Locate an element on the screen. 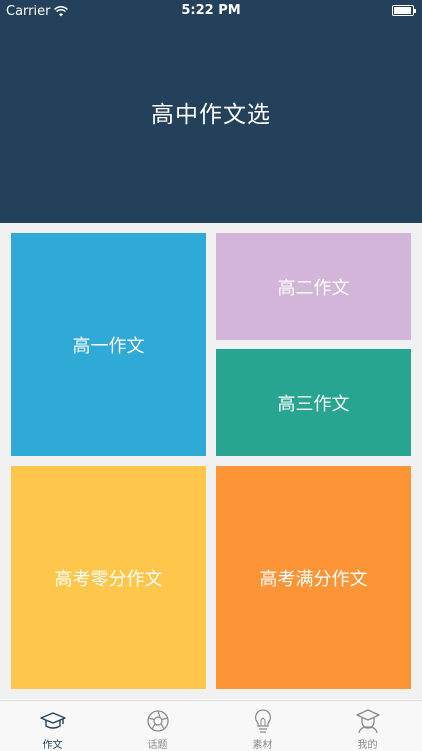  tile-exam-full-score: 高考满分作文 is located at coordinates (313, 577).